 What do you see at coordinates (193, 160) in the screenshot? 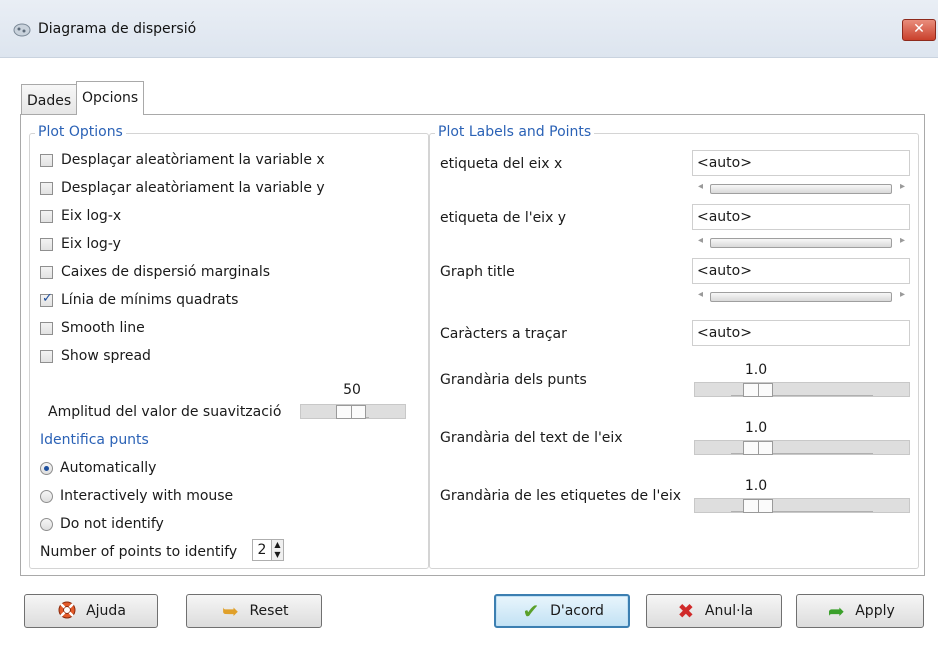
I see `checkbox-label: Desplaçar aleatòriament la variable x` at bounding box center [193, 160].